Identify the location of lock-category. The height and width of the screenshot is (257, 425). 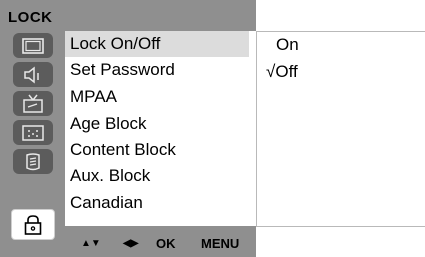
(33, 224).